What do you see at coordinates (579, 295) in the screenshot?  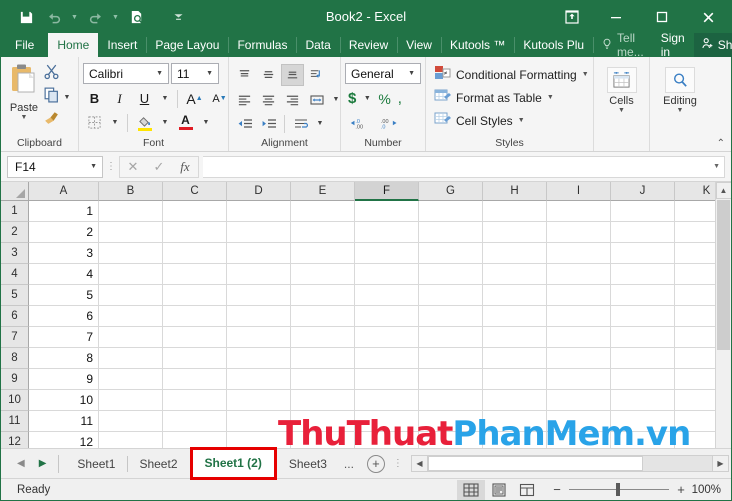 I see `grid-cell-I5` at bounding box center [579, 295].